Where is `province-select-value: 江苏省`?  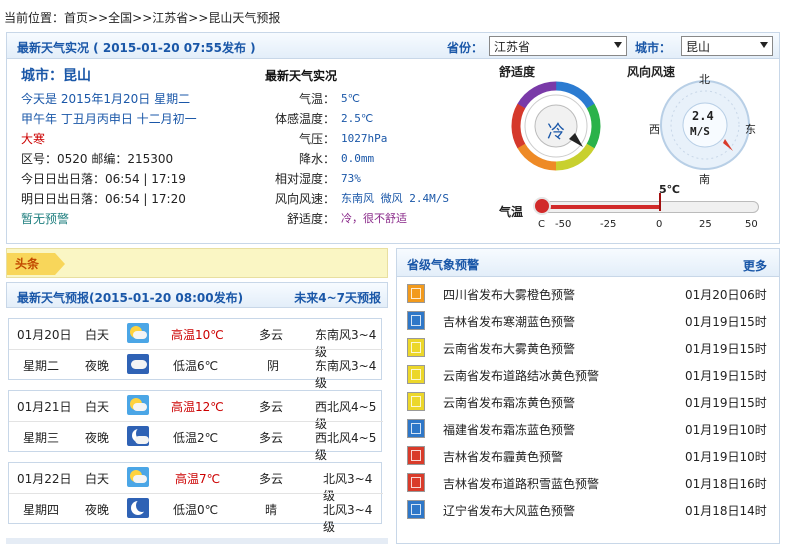
province-select-value: 江苏省 is located at coordinates (512, 47).